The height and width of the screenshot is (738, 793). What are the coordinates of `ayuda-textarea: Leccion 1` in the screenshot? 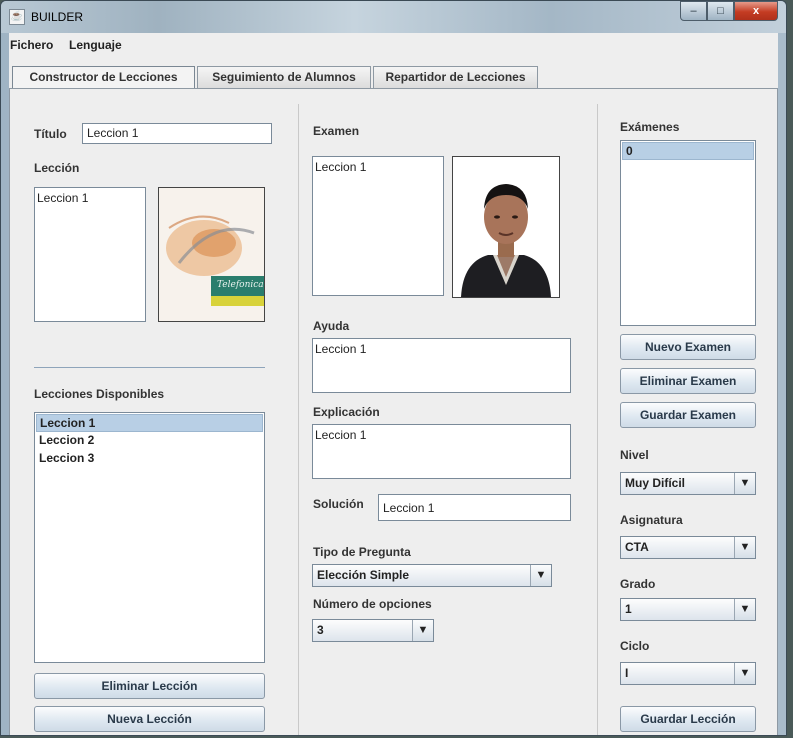 It's located at (441, 365).